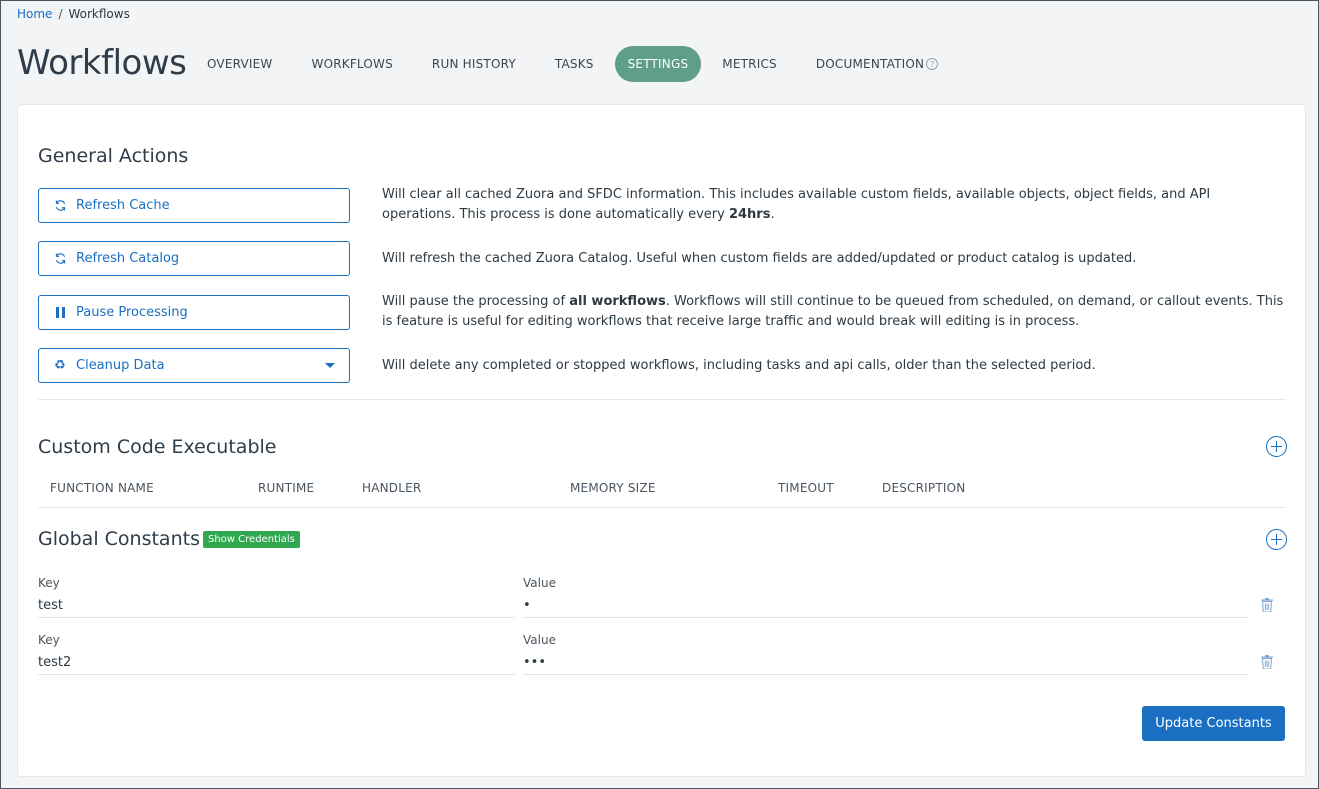  I want to click on desc-bold: all workflows, so click(617, 301).